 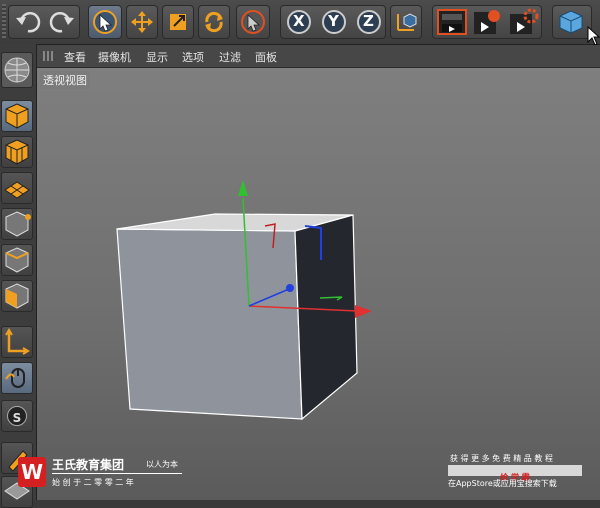 I want to click on axis-mode-button, so click(x=17, y=342).